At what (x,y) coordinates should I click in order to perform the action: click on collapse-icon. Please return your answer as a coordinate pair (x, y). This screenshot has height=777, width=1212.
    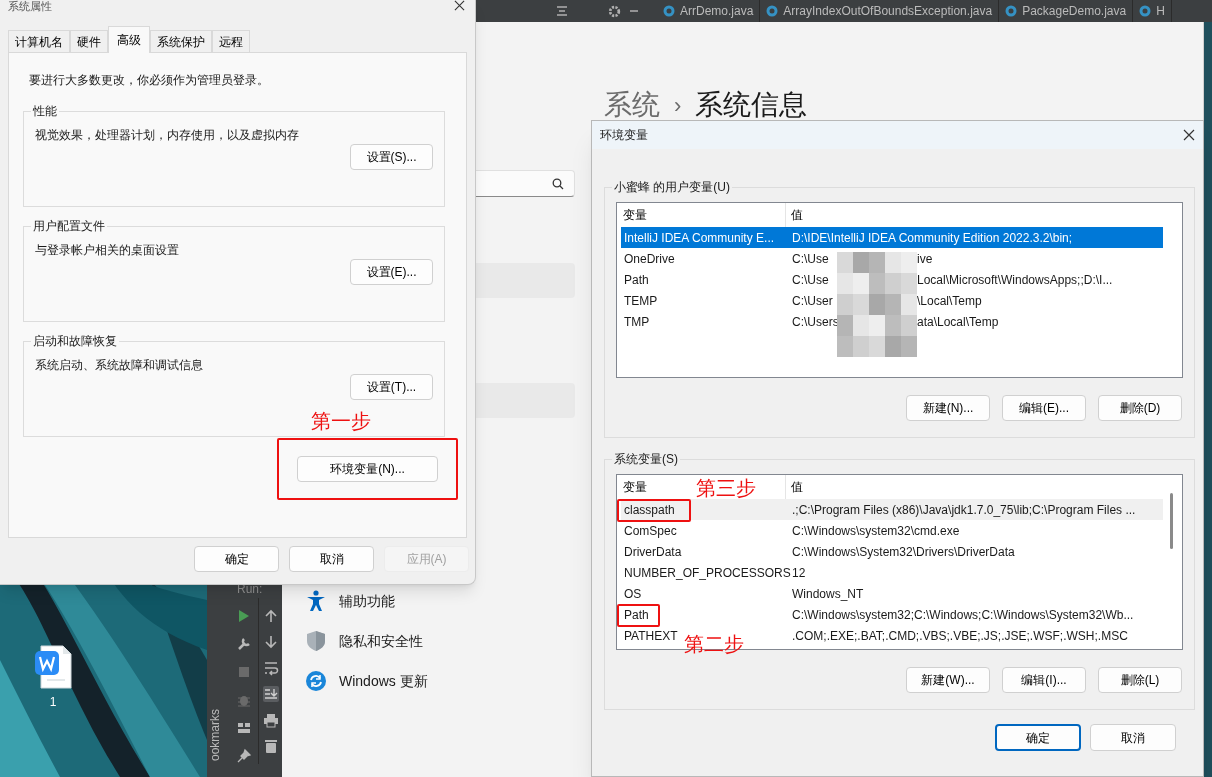
    Looking at the image, I should click on (562, 11).